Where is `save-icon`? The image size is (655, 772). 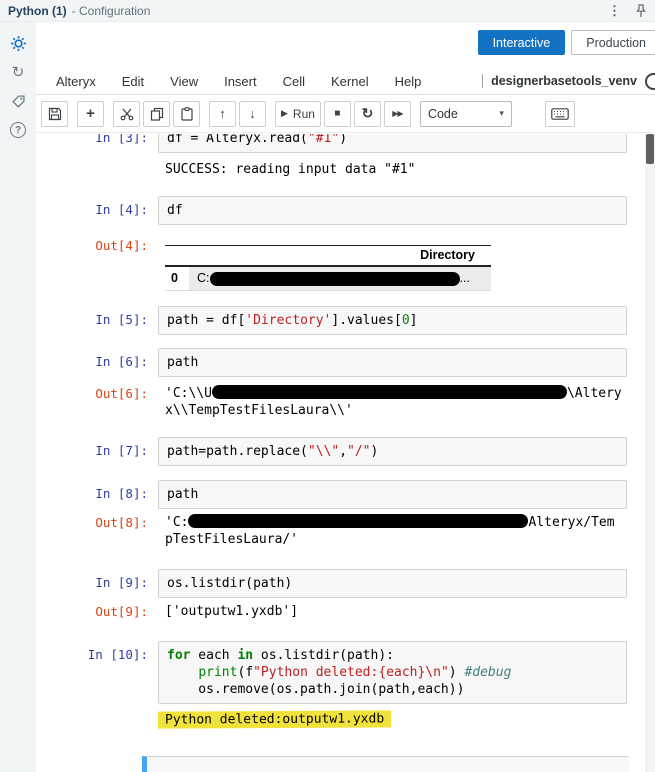
save-icon is located at coordinates (54, 113).